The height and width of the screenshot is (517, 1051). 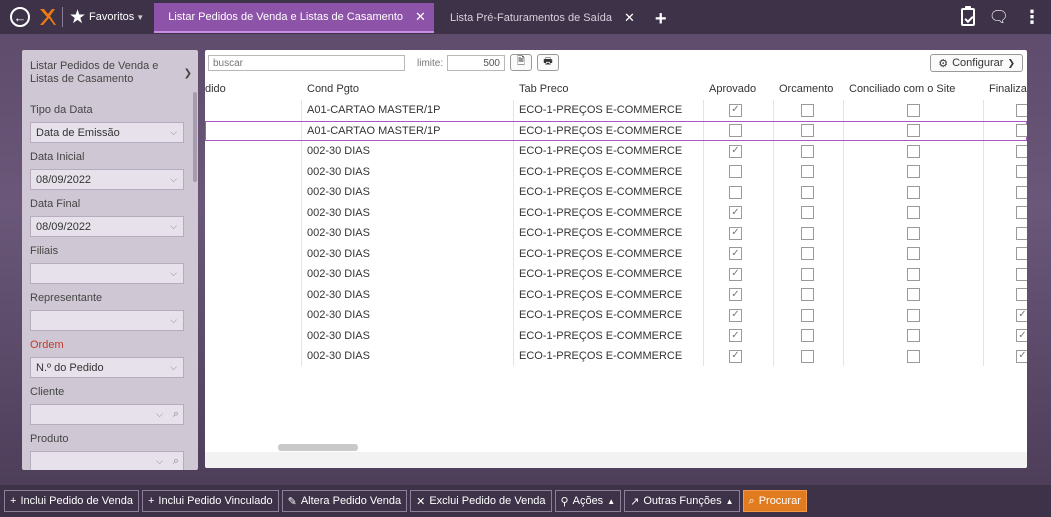 I want to click on search-input, so click(x=306, y=63).